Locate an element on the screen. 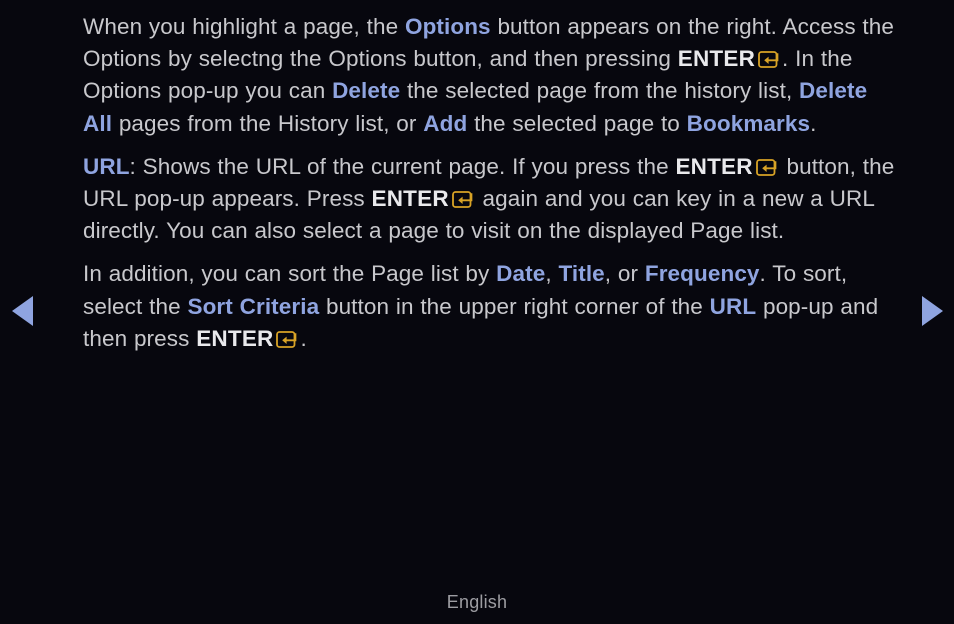 This screenshot has height=624, width=954. triangle-right-icon is located at coordinates (932, 311).